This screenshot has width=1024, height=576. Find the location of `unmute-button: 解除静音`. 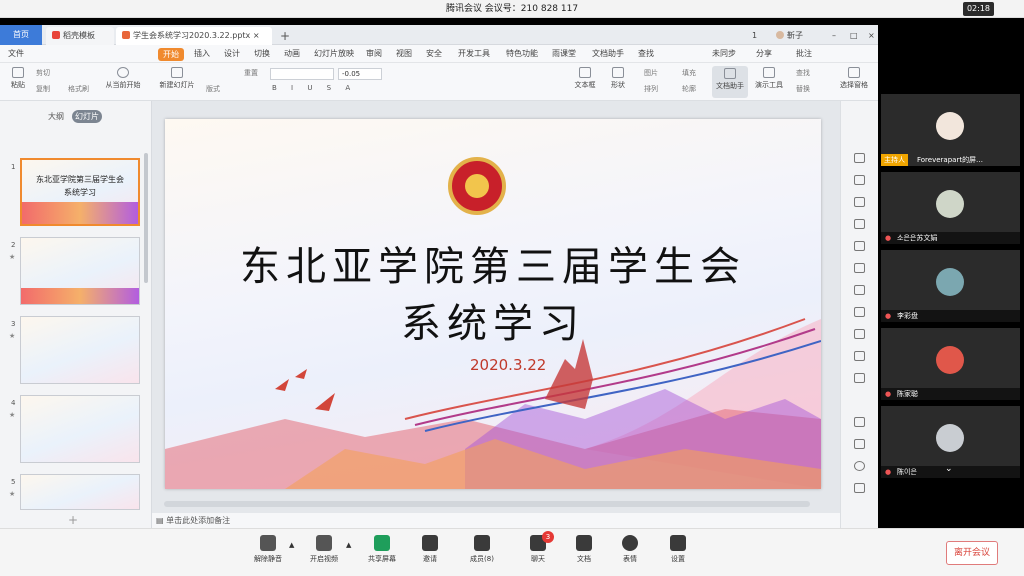

unmute-button: 解除静音 is located at coordinates (268, 549).